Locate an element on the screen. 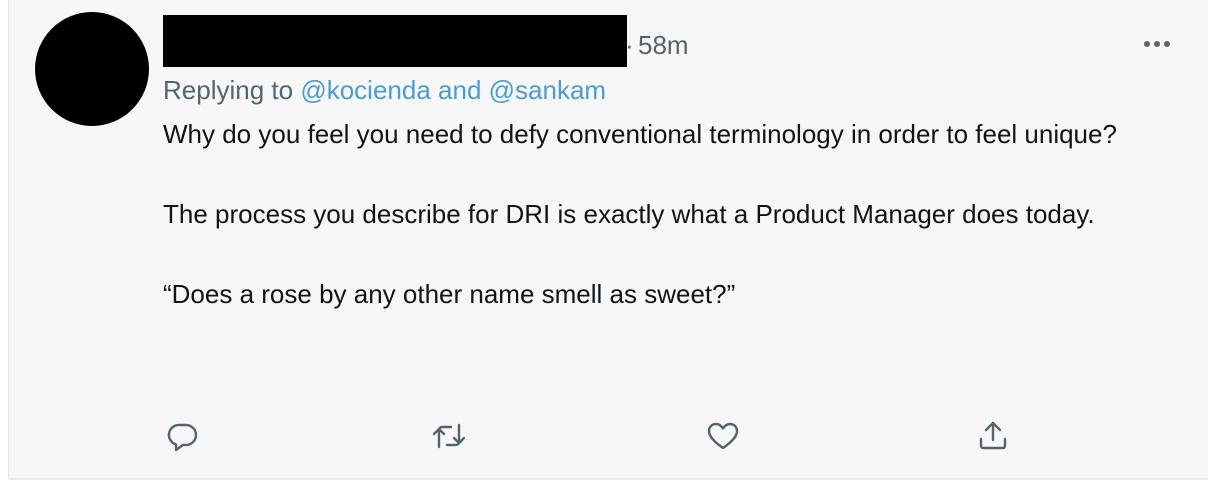 Image resolution: width=1208 pixels, height=484 pixels. retweet-icon is located at coordinates (449, 436).